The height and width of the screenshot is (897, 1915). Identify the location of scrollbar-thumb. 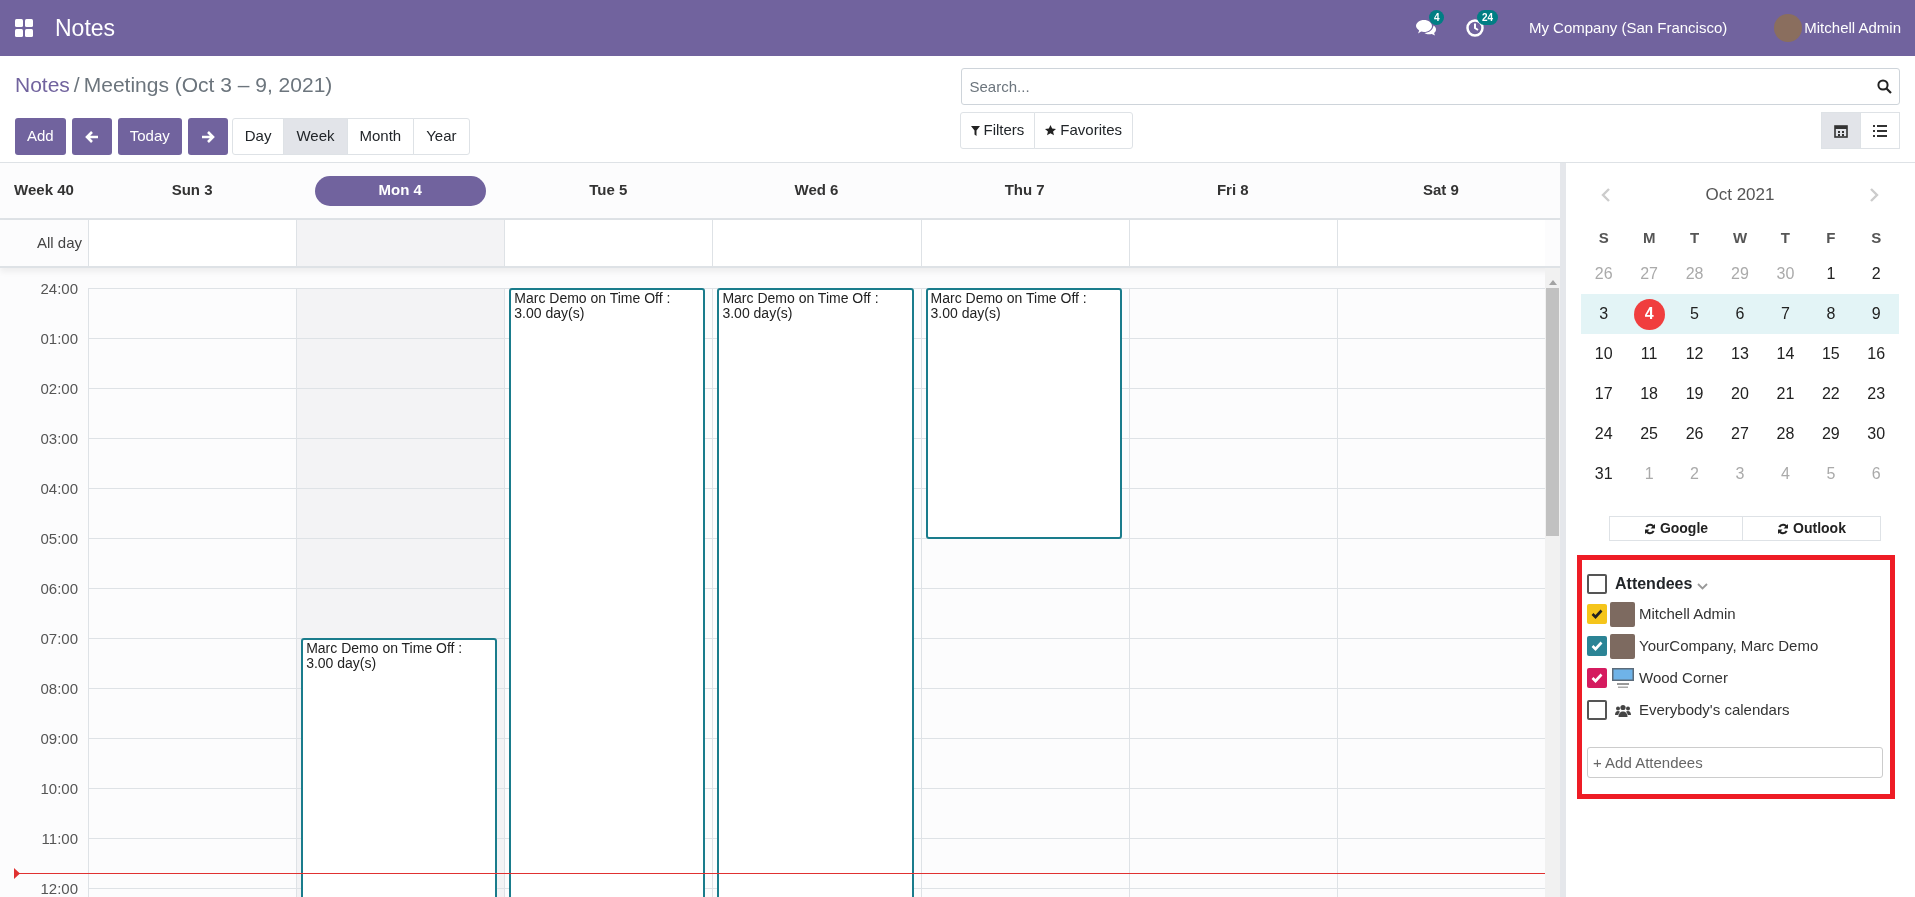
(1552, 412).